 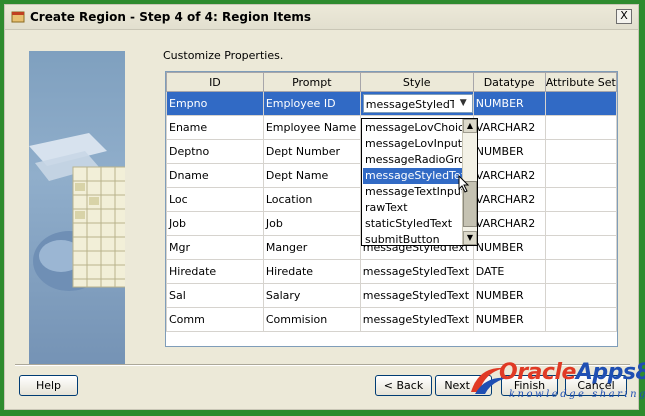 I want to click on cell-id: Deptno, so click(x=215, y=151).